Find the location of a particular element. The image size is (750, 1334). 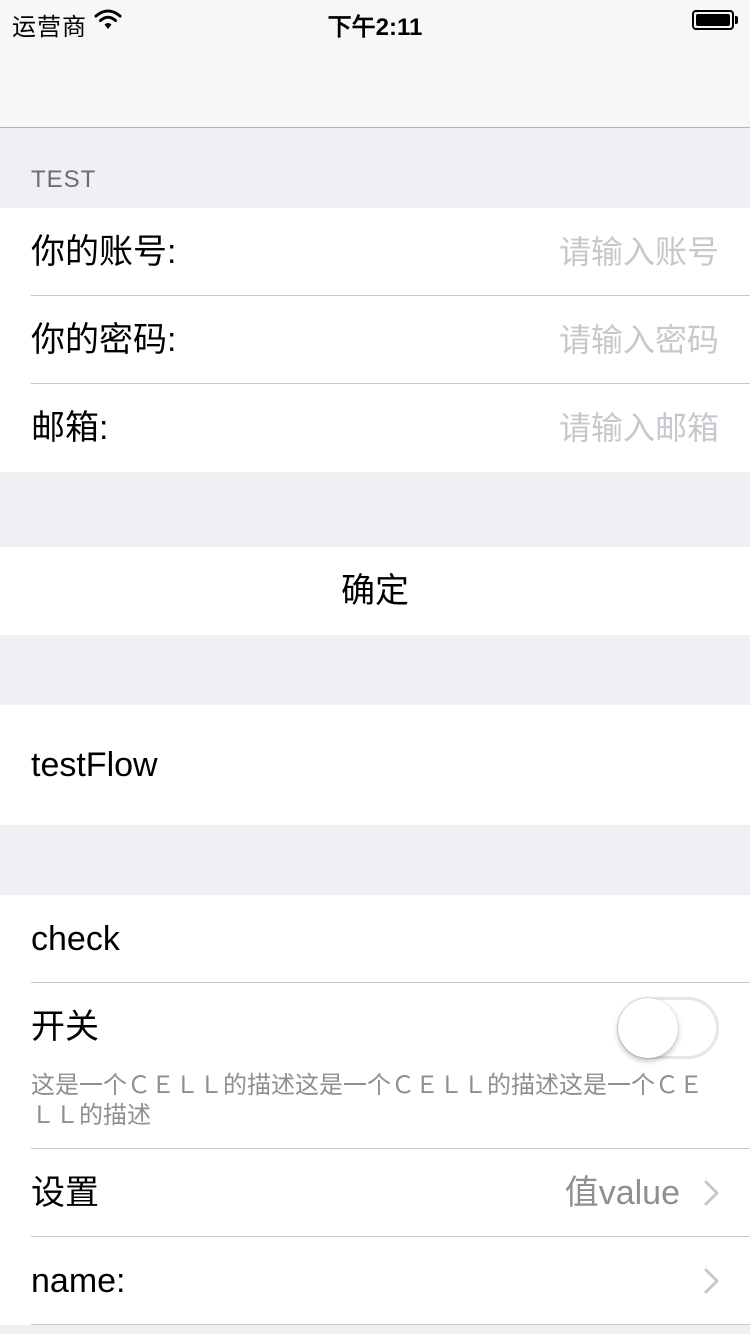

switch-knob is located at coordinates (648, 1028).